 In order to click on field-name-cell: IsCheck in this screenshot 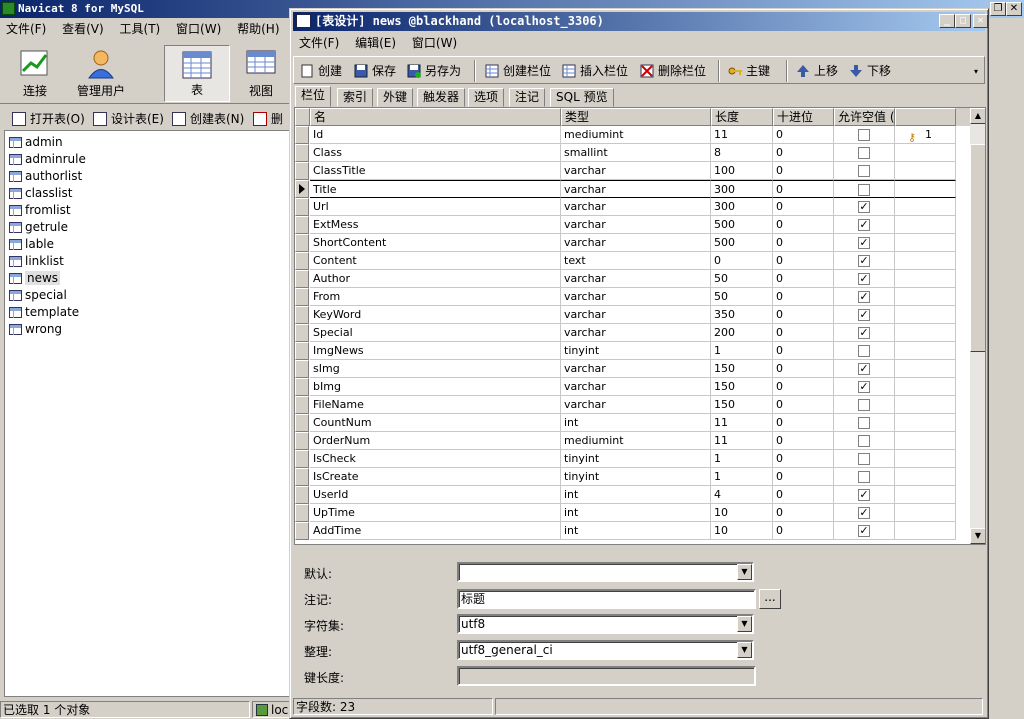, I will do `click(435, 459)`.